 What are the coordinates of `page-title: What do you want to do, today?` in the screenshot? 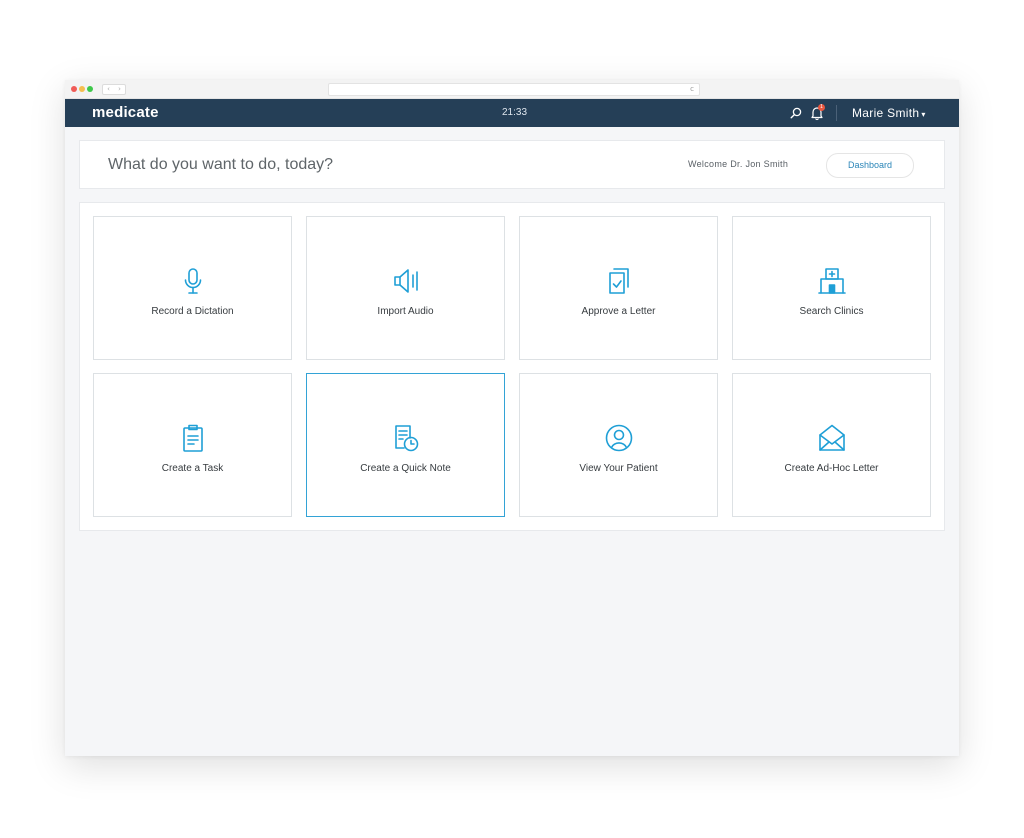 It's located at (221, 164).